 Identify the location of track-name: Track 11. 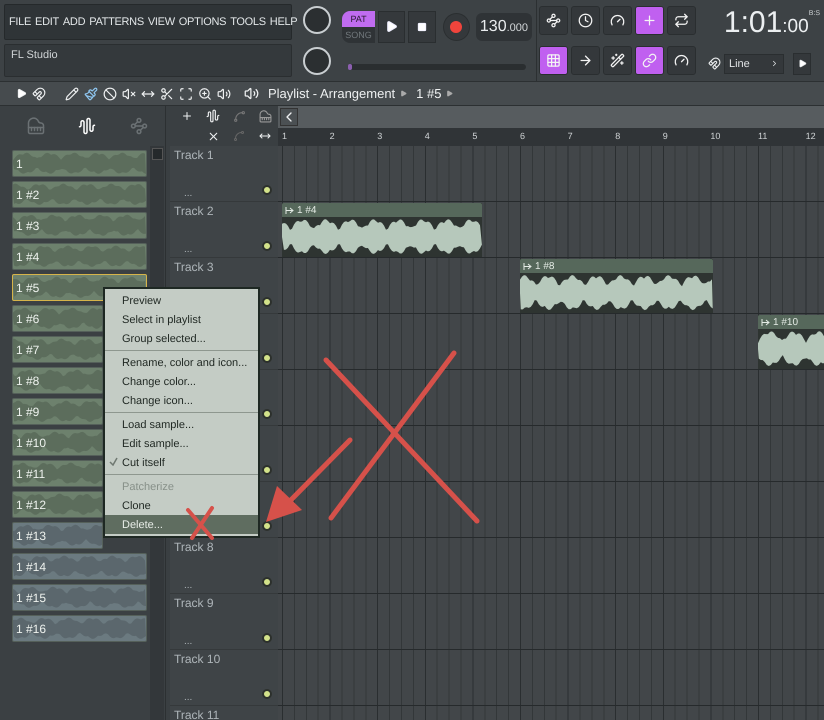
(197, 714).